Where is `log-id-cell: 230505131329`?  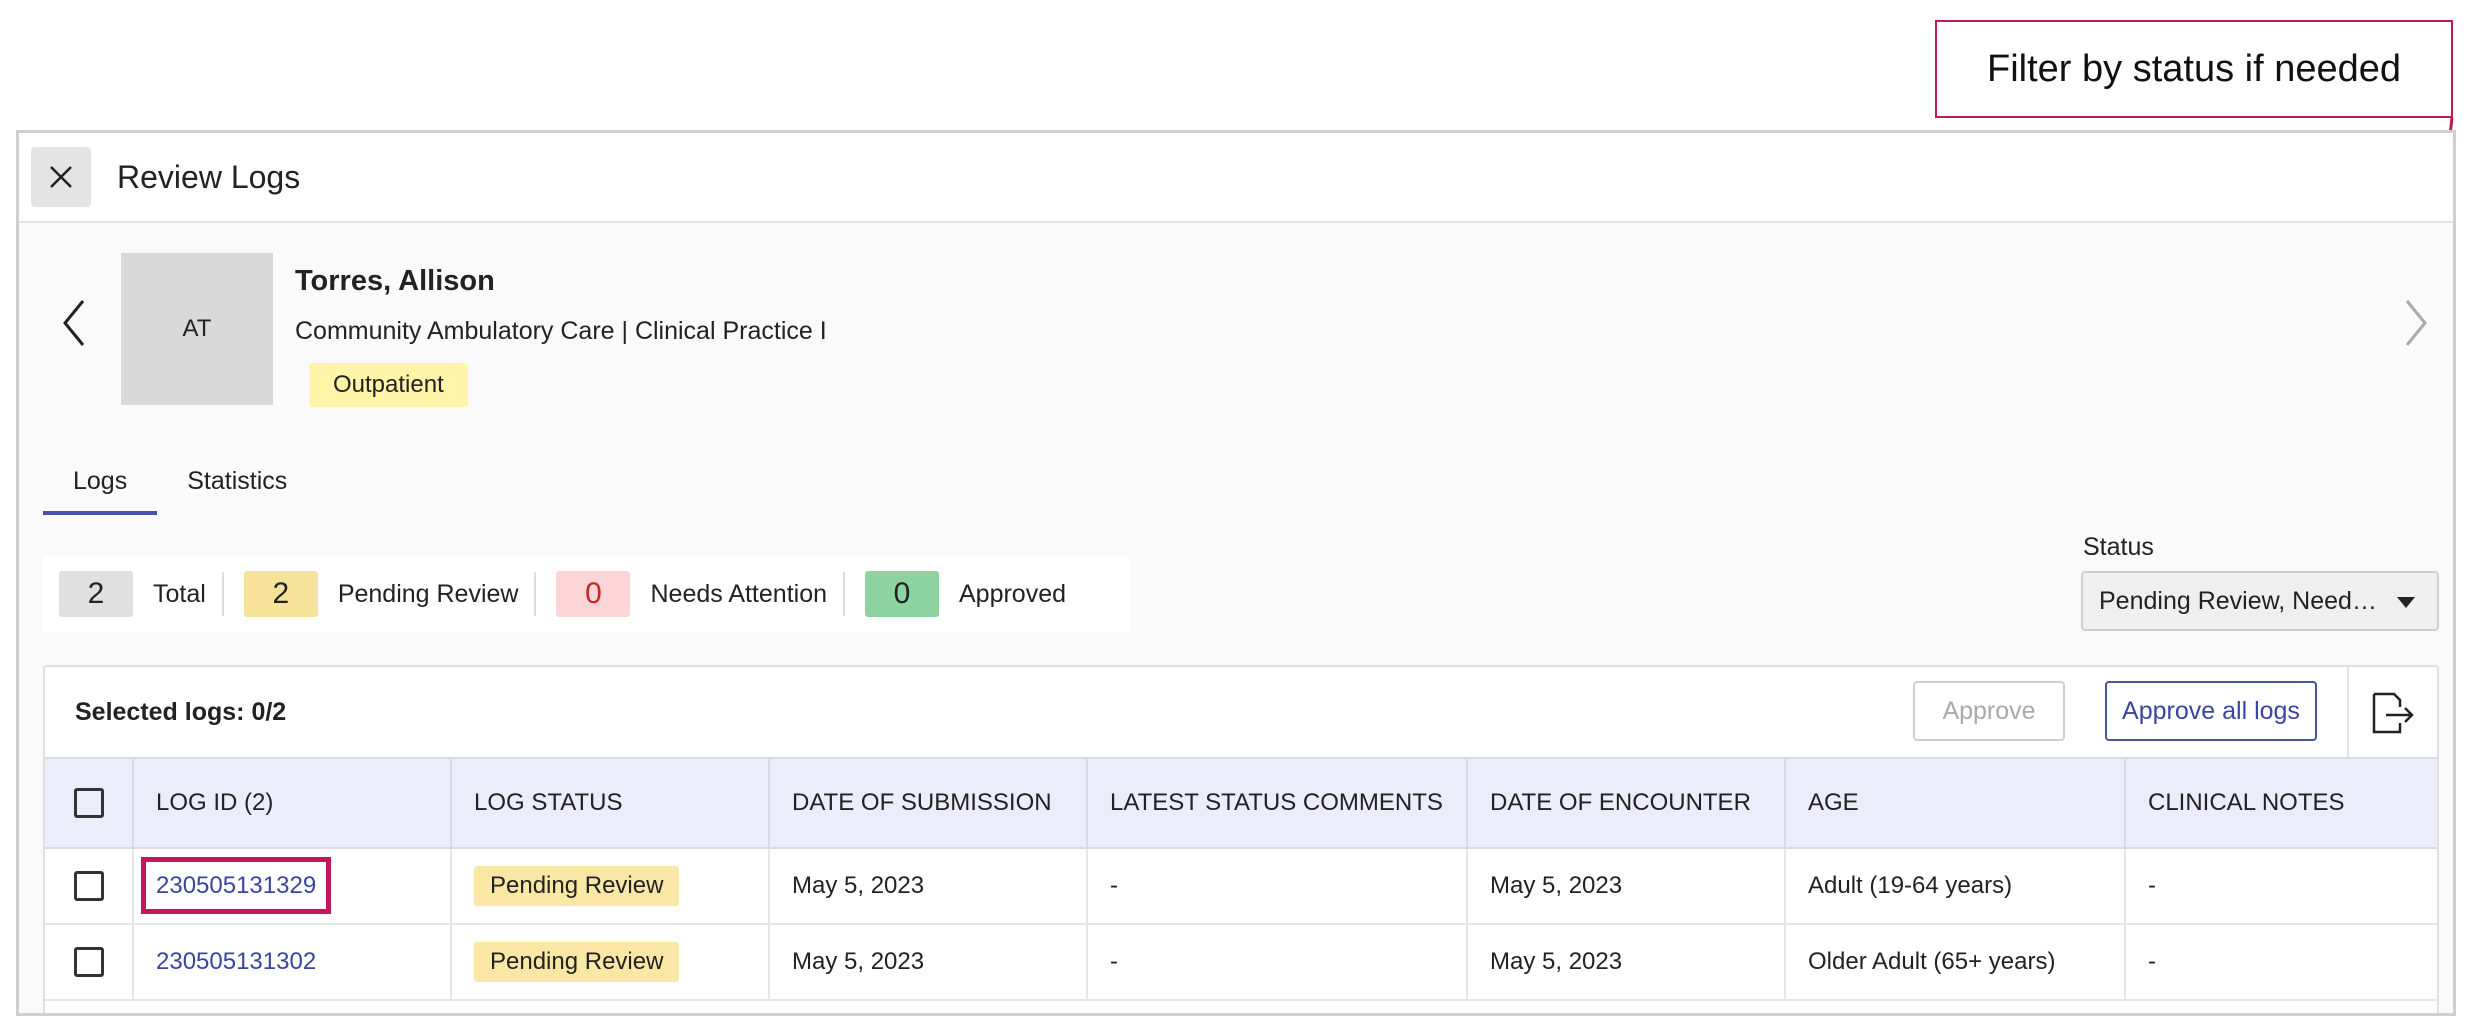 log-id-cell: 230505131329 is located at coordinates (292, 886).